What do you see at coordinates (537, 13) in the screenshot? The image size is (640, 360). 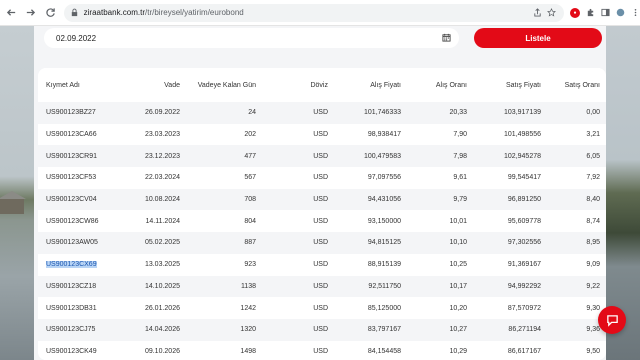 I see `share-icon` at bounding box center [537, 13].